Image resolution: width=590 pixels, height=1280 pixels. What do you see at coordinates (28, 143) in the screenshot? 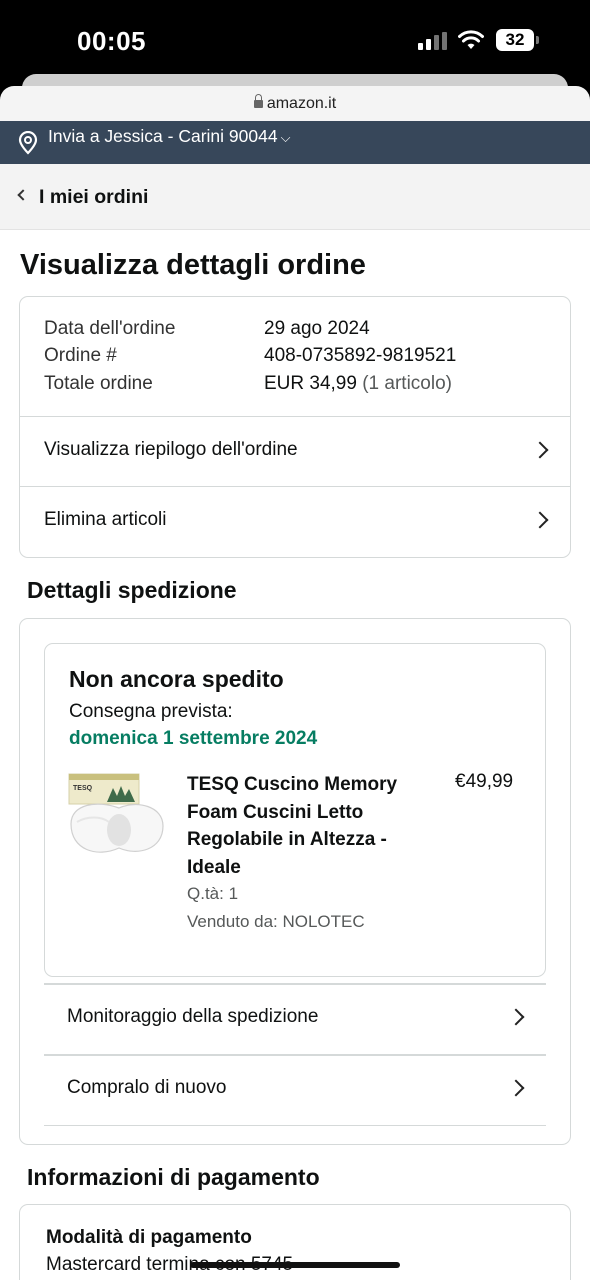
I see `location-pin-icon` at bounding box center [28, 143].